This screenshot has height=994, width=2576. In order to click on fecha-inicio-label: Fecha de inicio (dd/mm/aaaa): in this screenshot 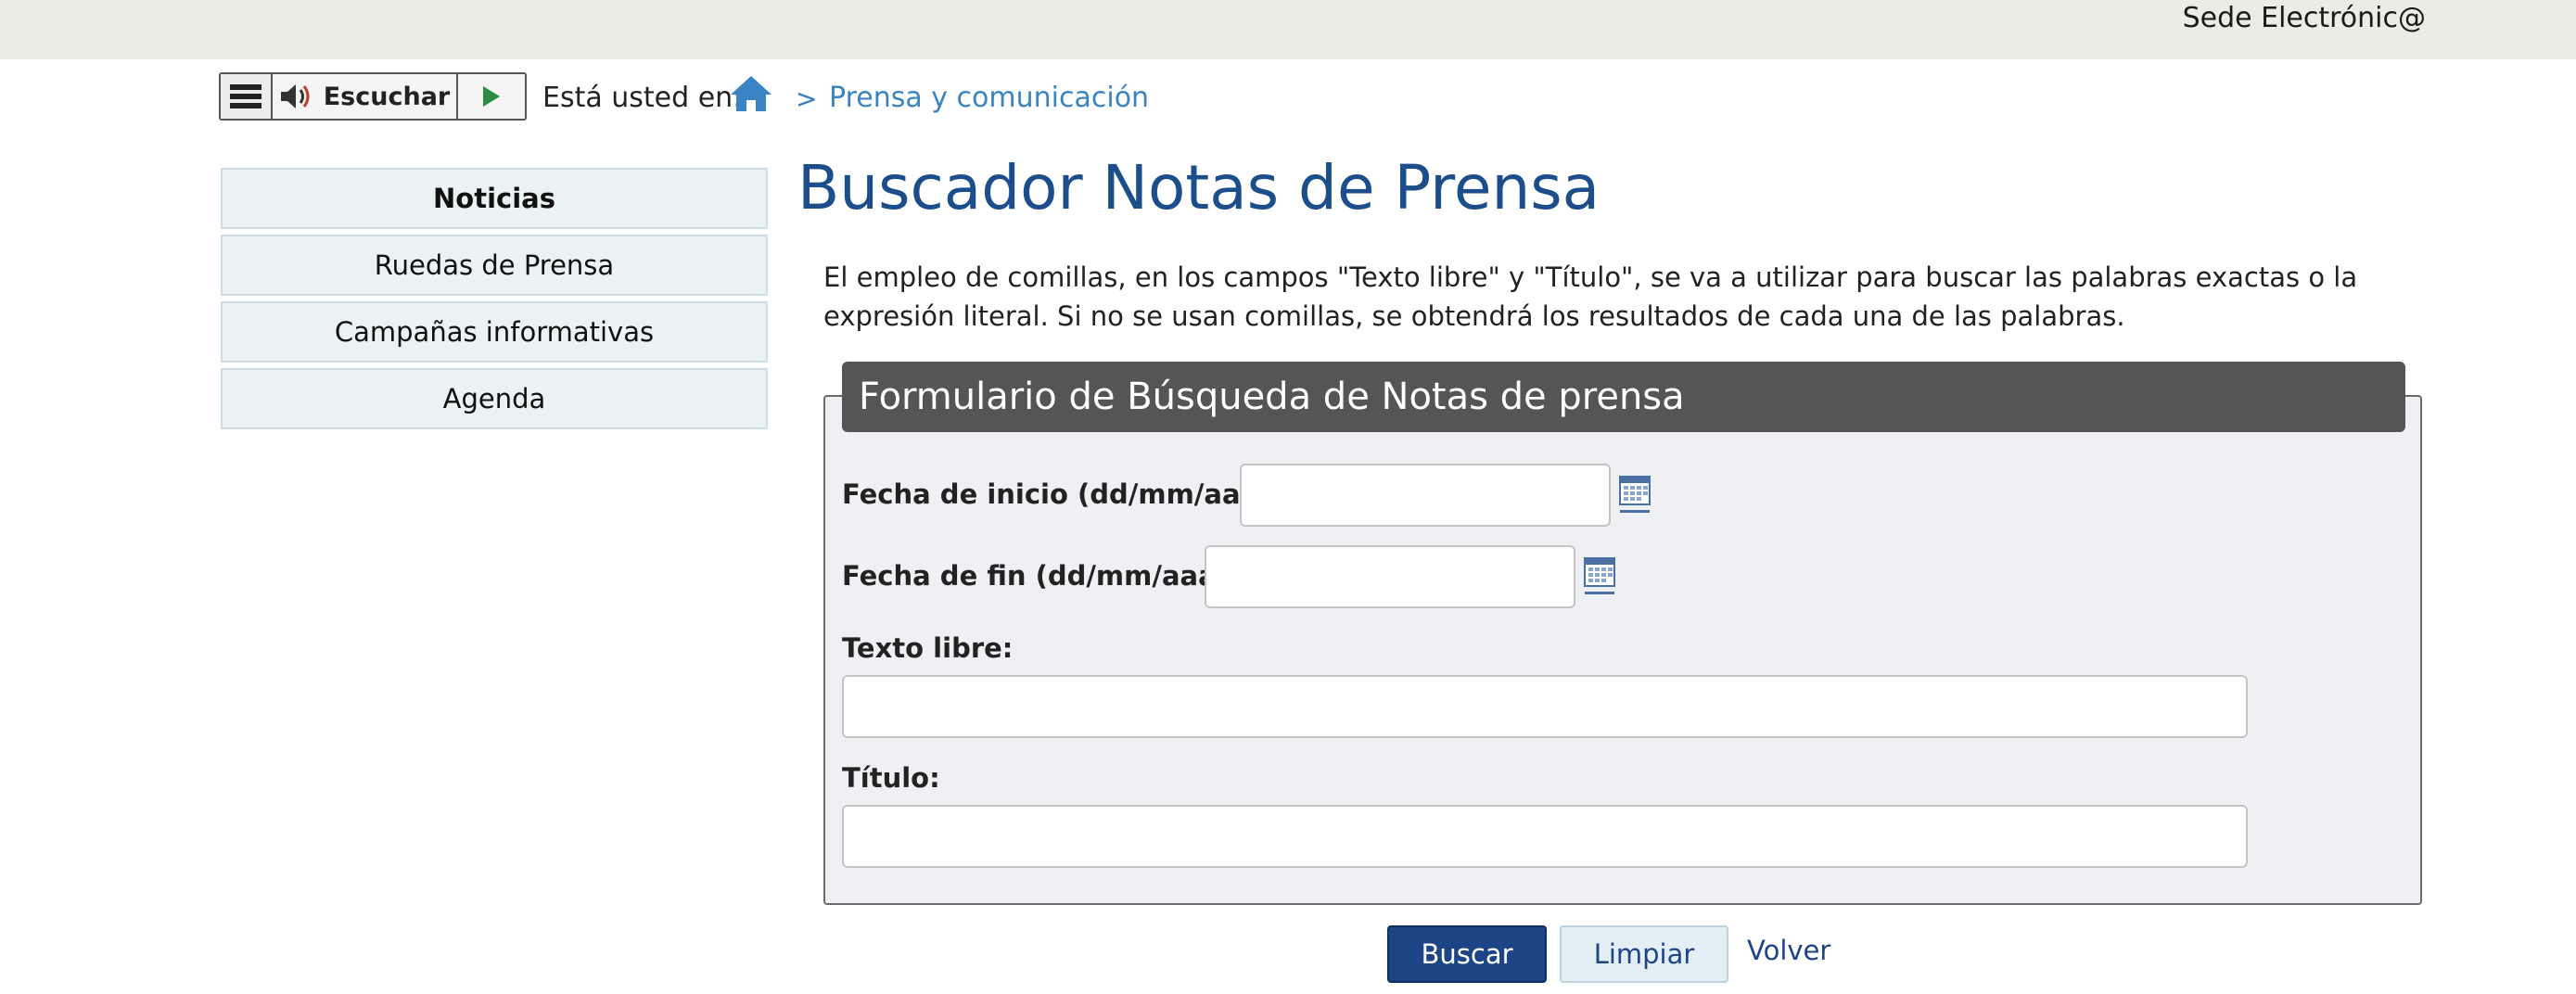, I will do `click(1071, 494)`.